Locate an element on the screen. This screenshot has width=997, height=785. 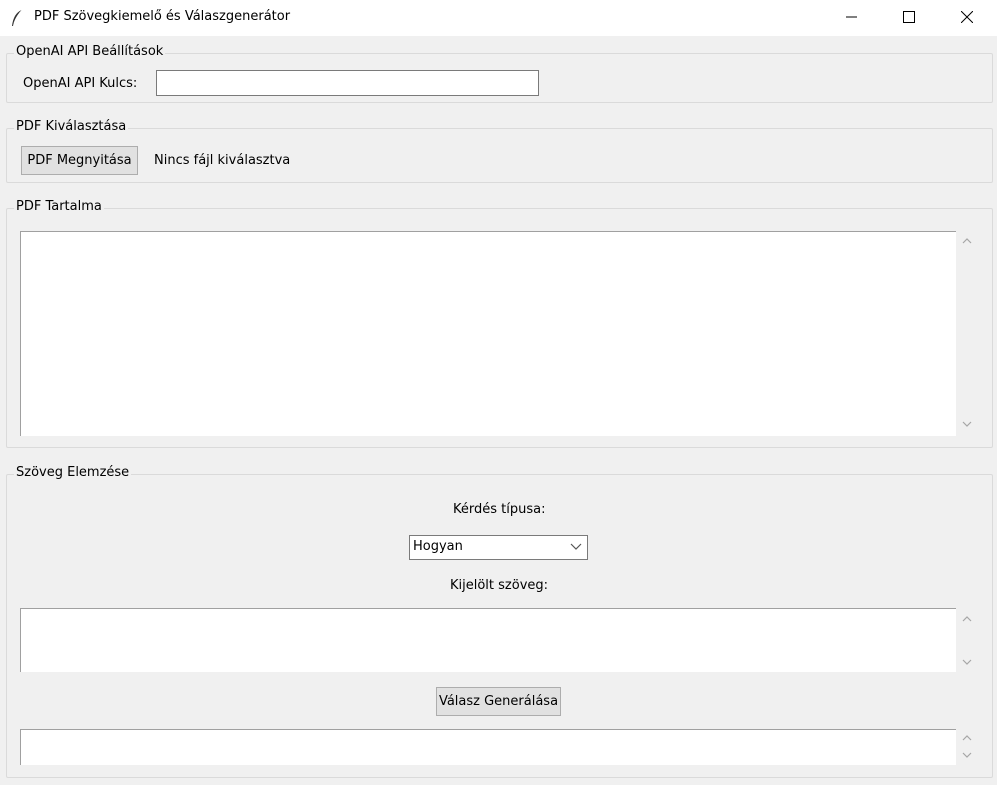
window-title: PDF Szövegkiemelő és Válaszgenerátor is located at coordinates (162, 16).